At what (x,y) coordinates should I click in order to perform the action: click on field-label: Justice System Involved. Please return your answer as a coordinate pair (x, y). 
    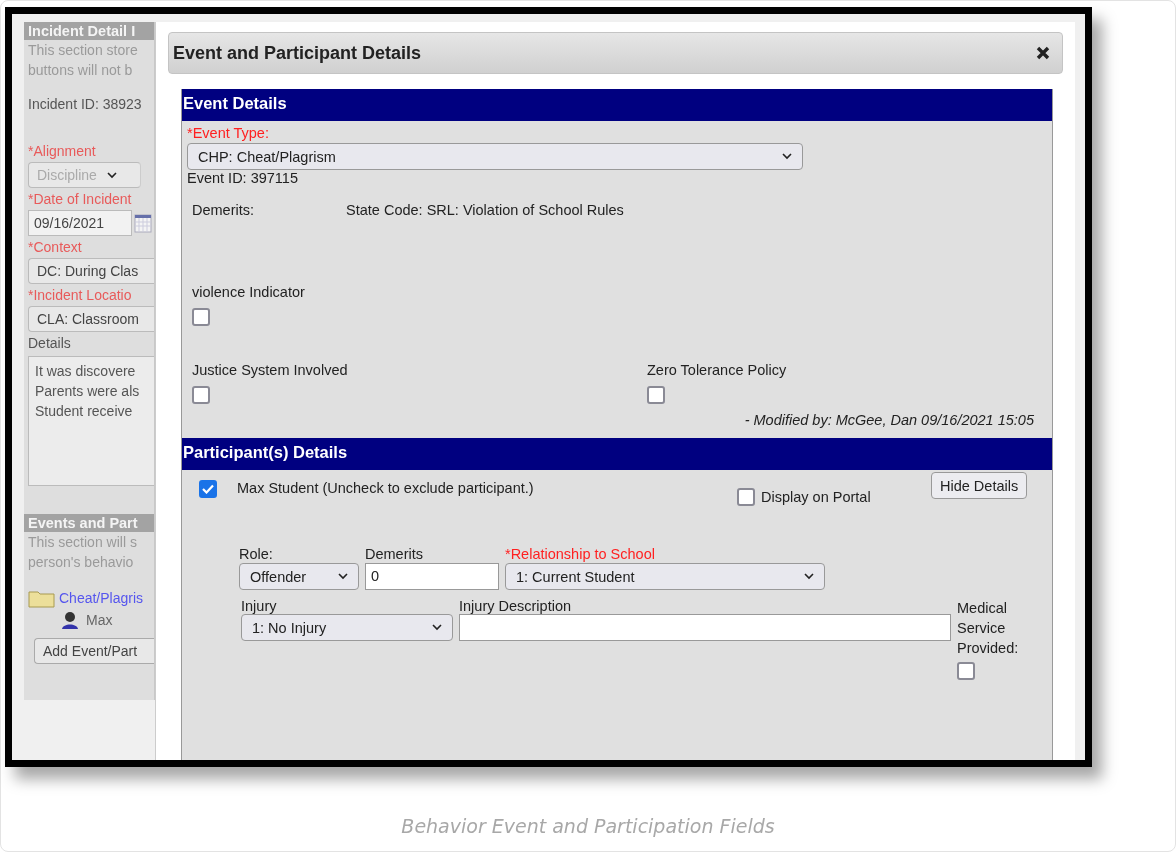
    Looking at the image, I should click on (270, 370).